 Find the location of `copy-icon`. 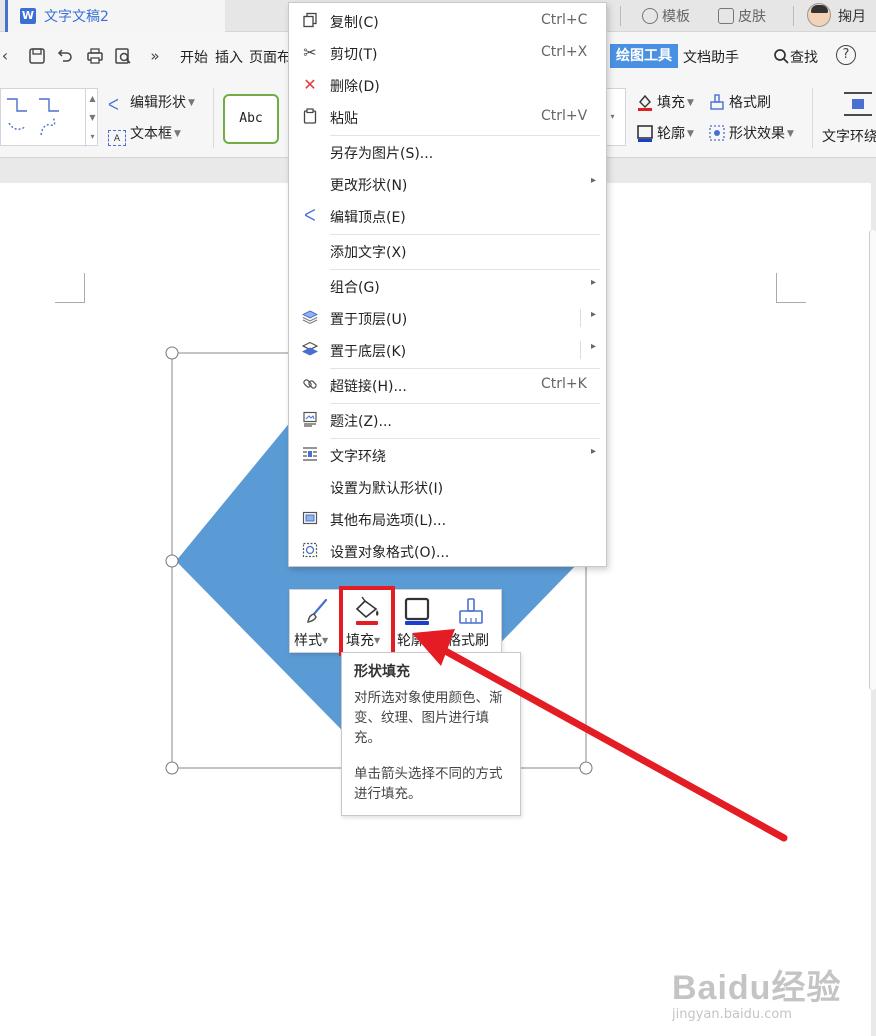

copy-icon is located at coordinates (310, 21).